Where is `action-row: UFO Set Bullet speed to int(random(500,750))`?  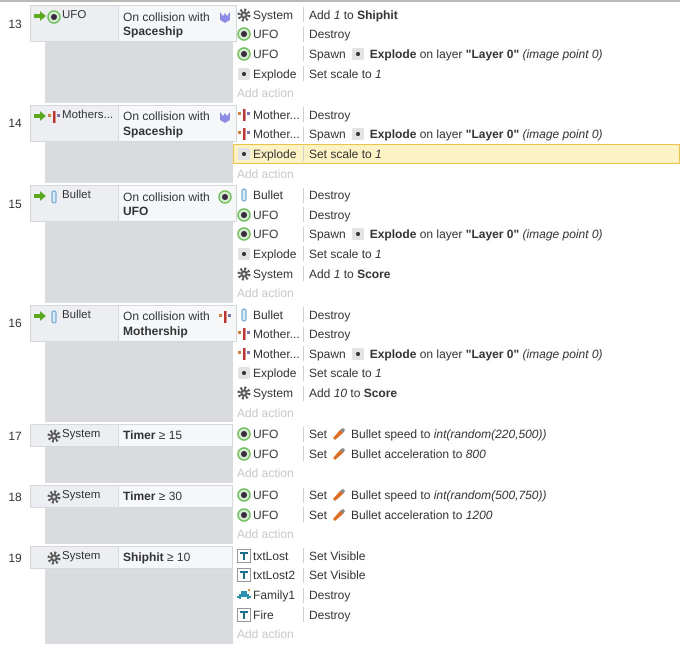 action-row: UFO Set Bullet speed to int(random(500,750)) is located at coordinates (456, 495).